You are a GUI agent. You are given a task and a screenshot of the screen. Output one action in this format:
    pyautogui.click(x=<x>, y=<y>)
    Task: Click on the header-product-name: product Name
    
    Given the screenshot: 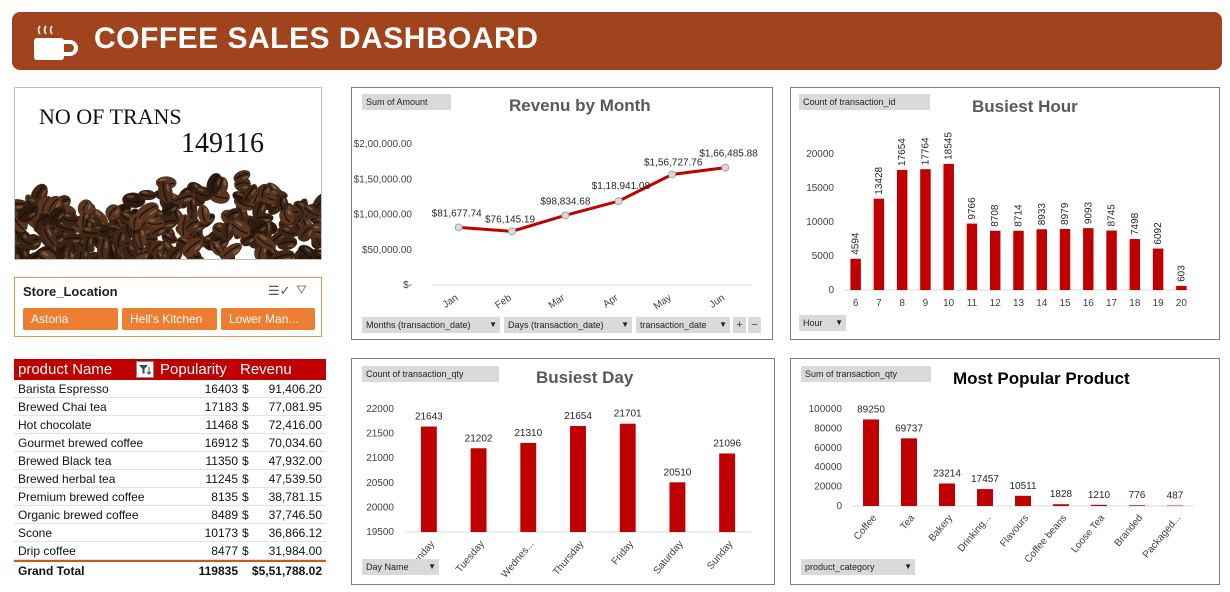 What is the action you would take?
    pyautogui.click(x=65, y=369)
    